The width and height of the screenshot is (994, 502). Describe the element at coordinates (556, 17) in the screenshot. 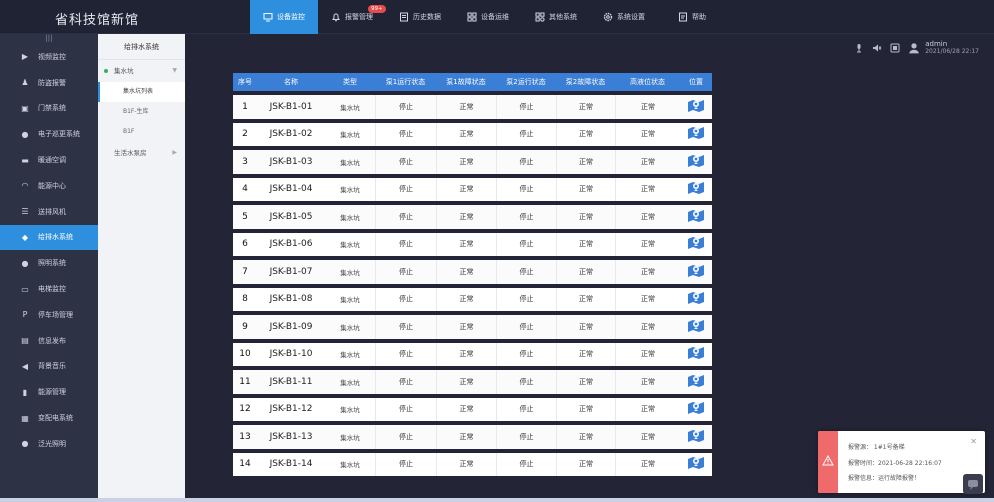

I see `nav-other-systems: 其他系统` at that location.